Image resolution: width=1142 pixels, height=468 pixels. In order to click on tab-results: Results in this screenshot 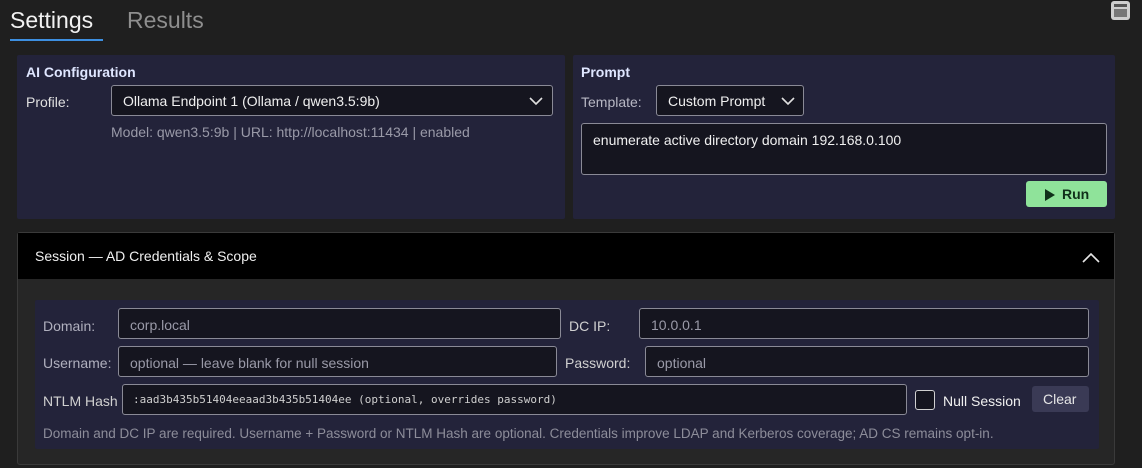, I will do `click(165, 20)`.